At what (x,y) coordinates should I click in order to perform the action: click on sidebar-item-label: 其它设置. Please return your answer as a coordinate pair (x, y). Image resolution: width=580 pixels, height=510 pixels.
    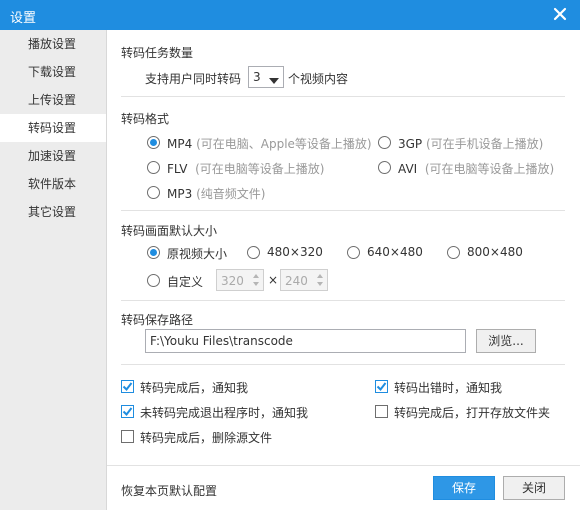
    Looking at the image, I should click on (52, 212).